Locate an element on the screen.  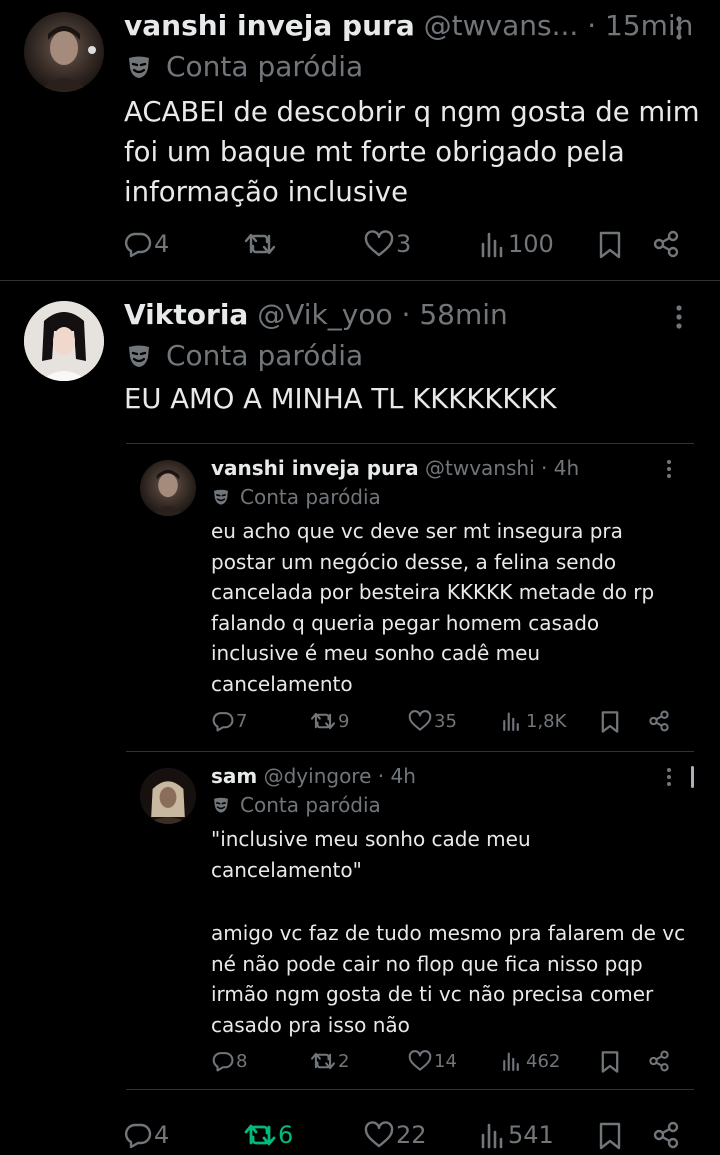
user-handle: @twvanshi is located at coordinates (480, 468).